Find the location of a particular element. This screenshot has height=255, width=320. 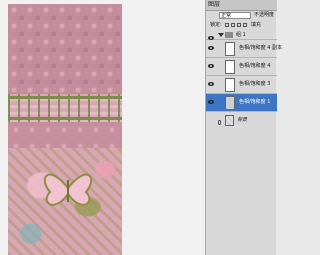

background-layer-row: 背景 is located at coordinates (241, 121).